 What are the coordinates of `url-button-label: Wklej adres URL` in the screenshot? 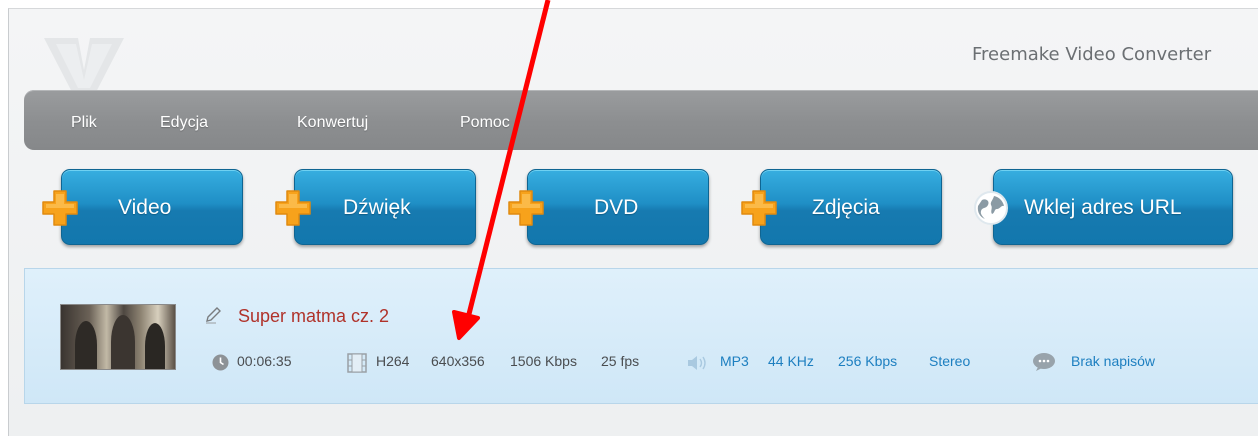 It's located at (1103, 207).